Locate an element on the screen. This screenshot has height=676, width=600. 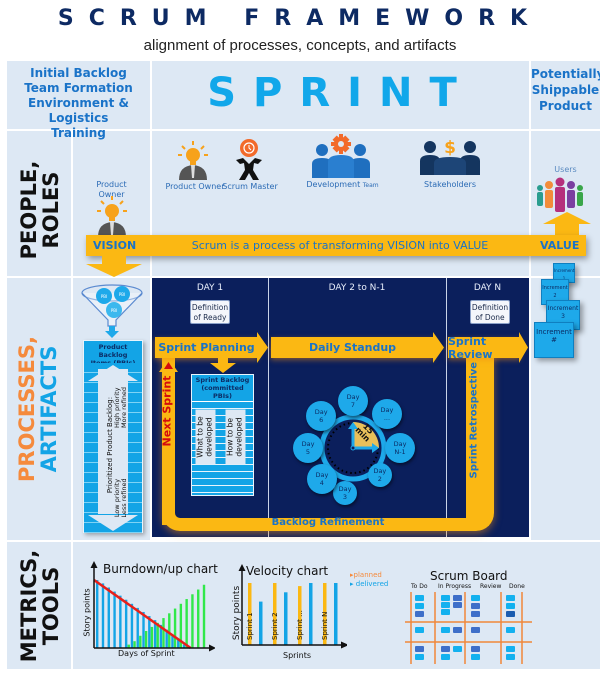
scrum-board-column-header: To Do is located at coordinates (419, 586).